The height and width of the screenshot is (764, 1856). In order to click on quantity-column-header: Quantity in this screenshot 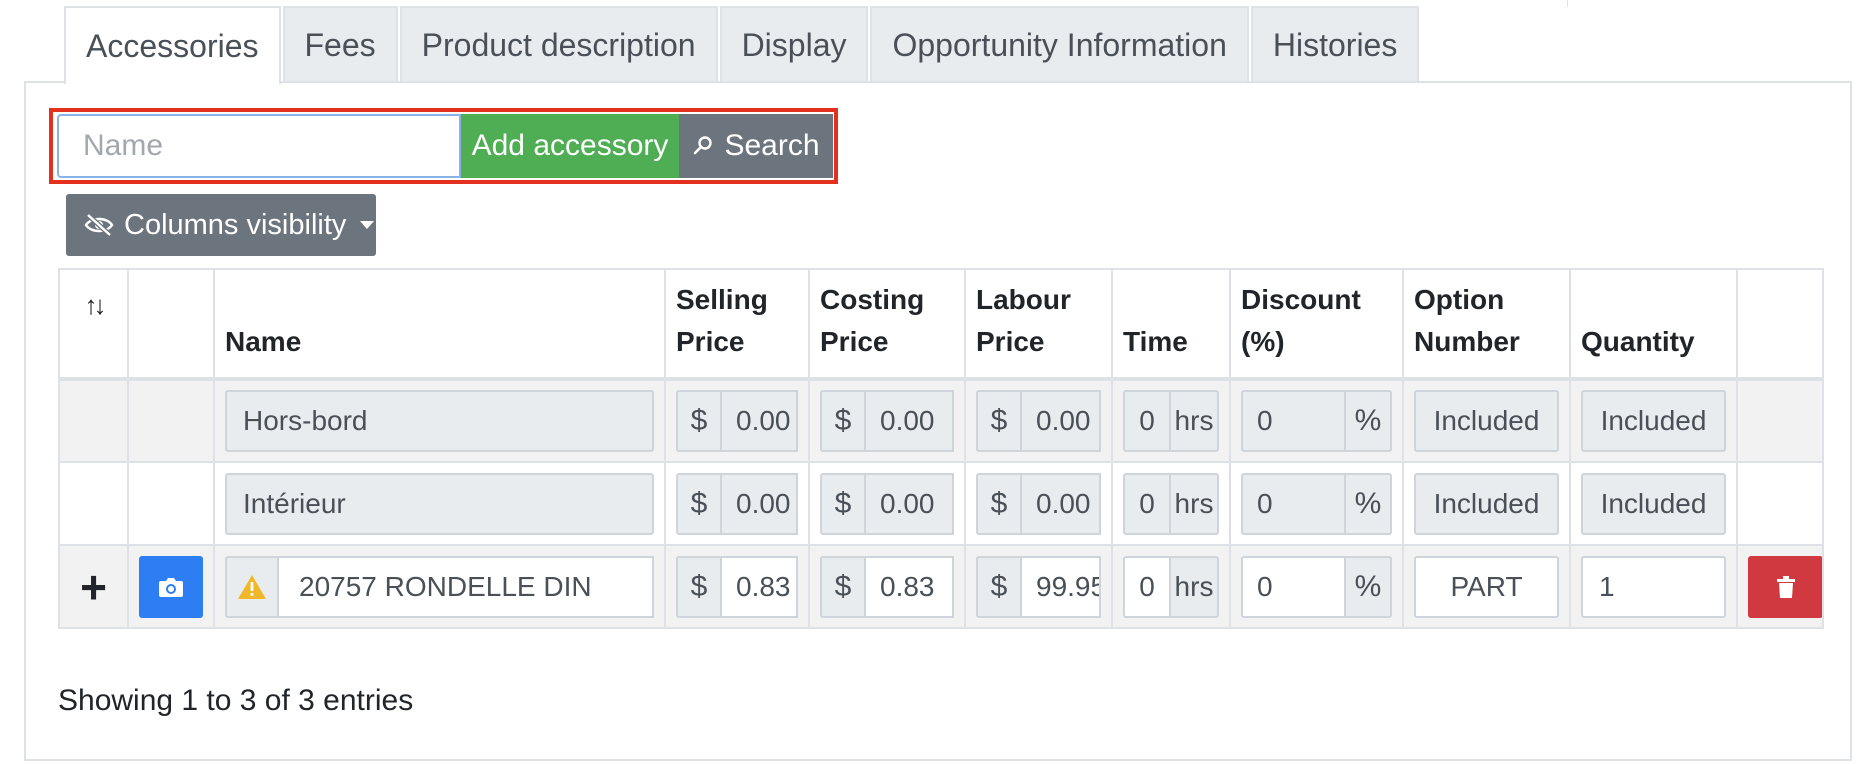, I will do `click(1653, 324)`.